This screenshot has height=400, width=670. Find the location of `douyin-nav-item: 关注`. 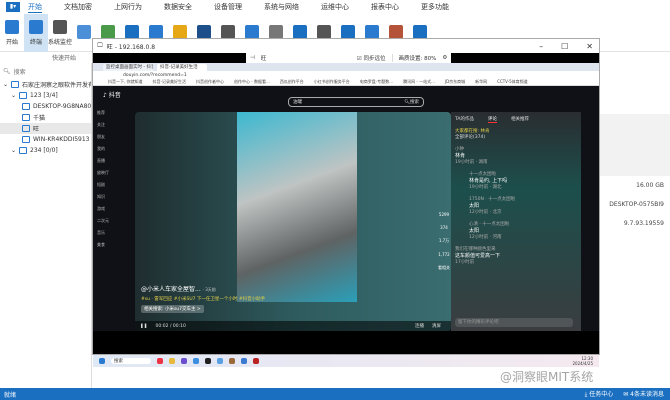

douyin-nav-item: 关注 is located at coordinates (115, 128).